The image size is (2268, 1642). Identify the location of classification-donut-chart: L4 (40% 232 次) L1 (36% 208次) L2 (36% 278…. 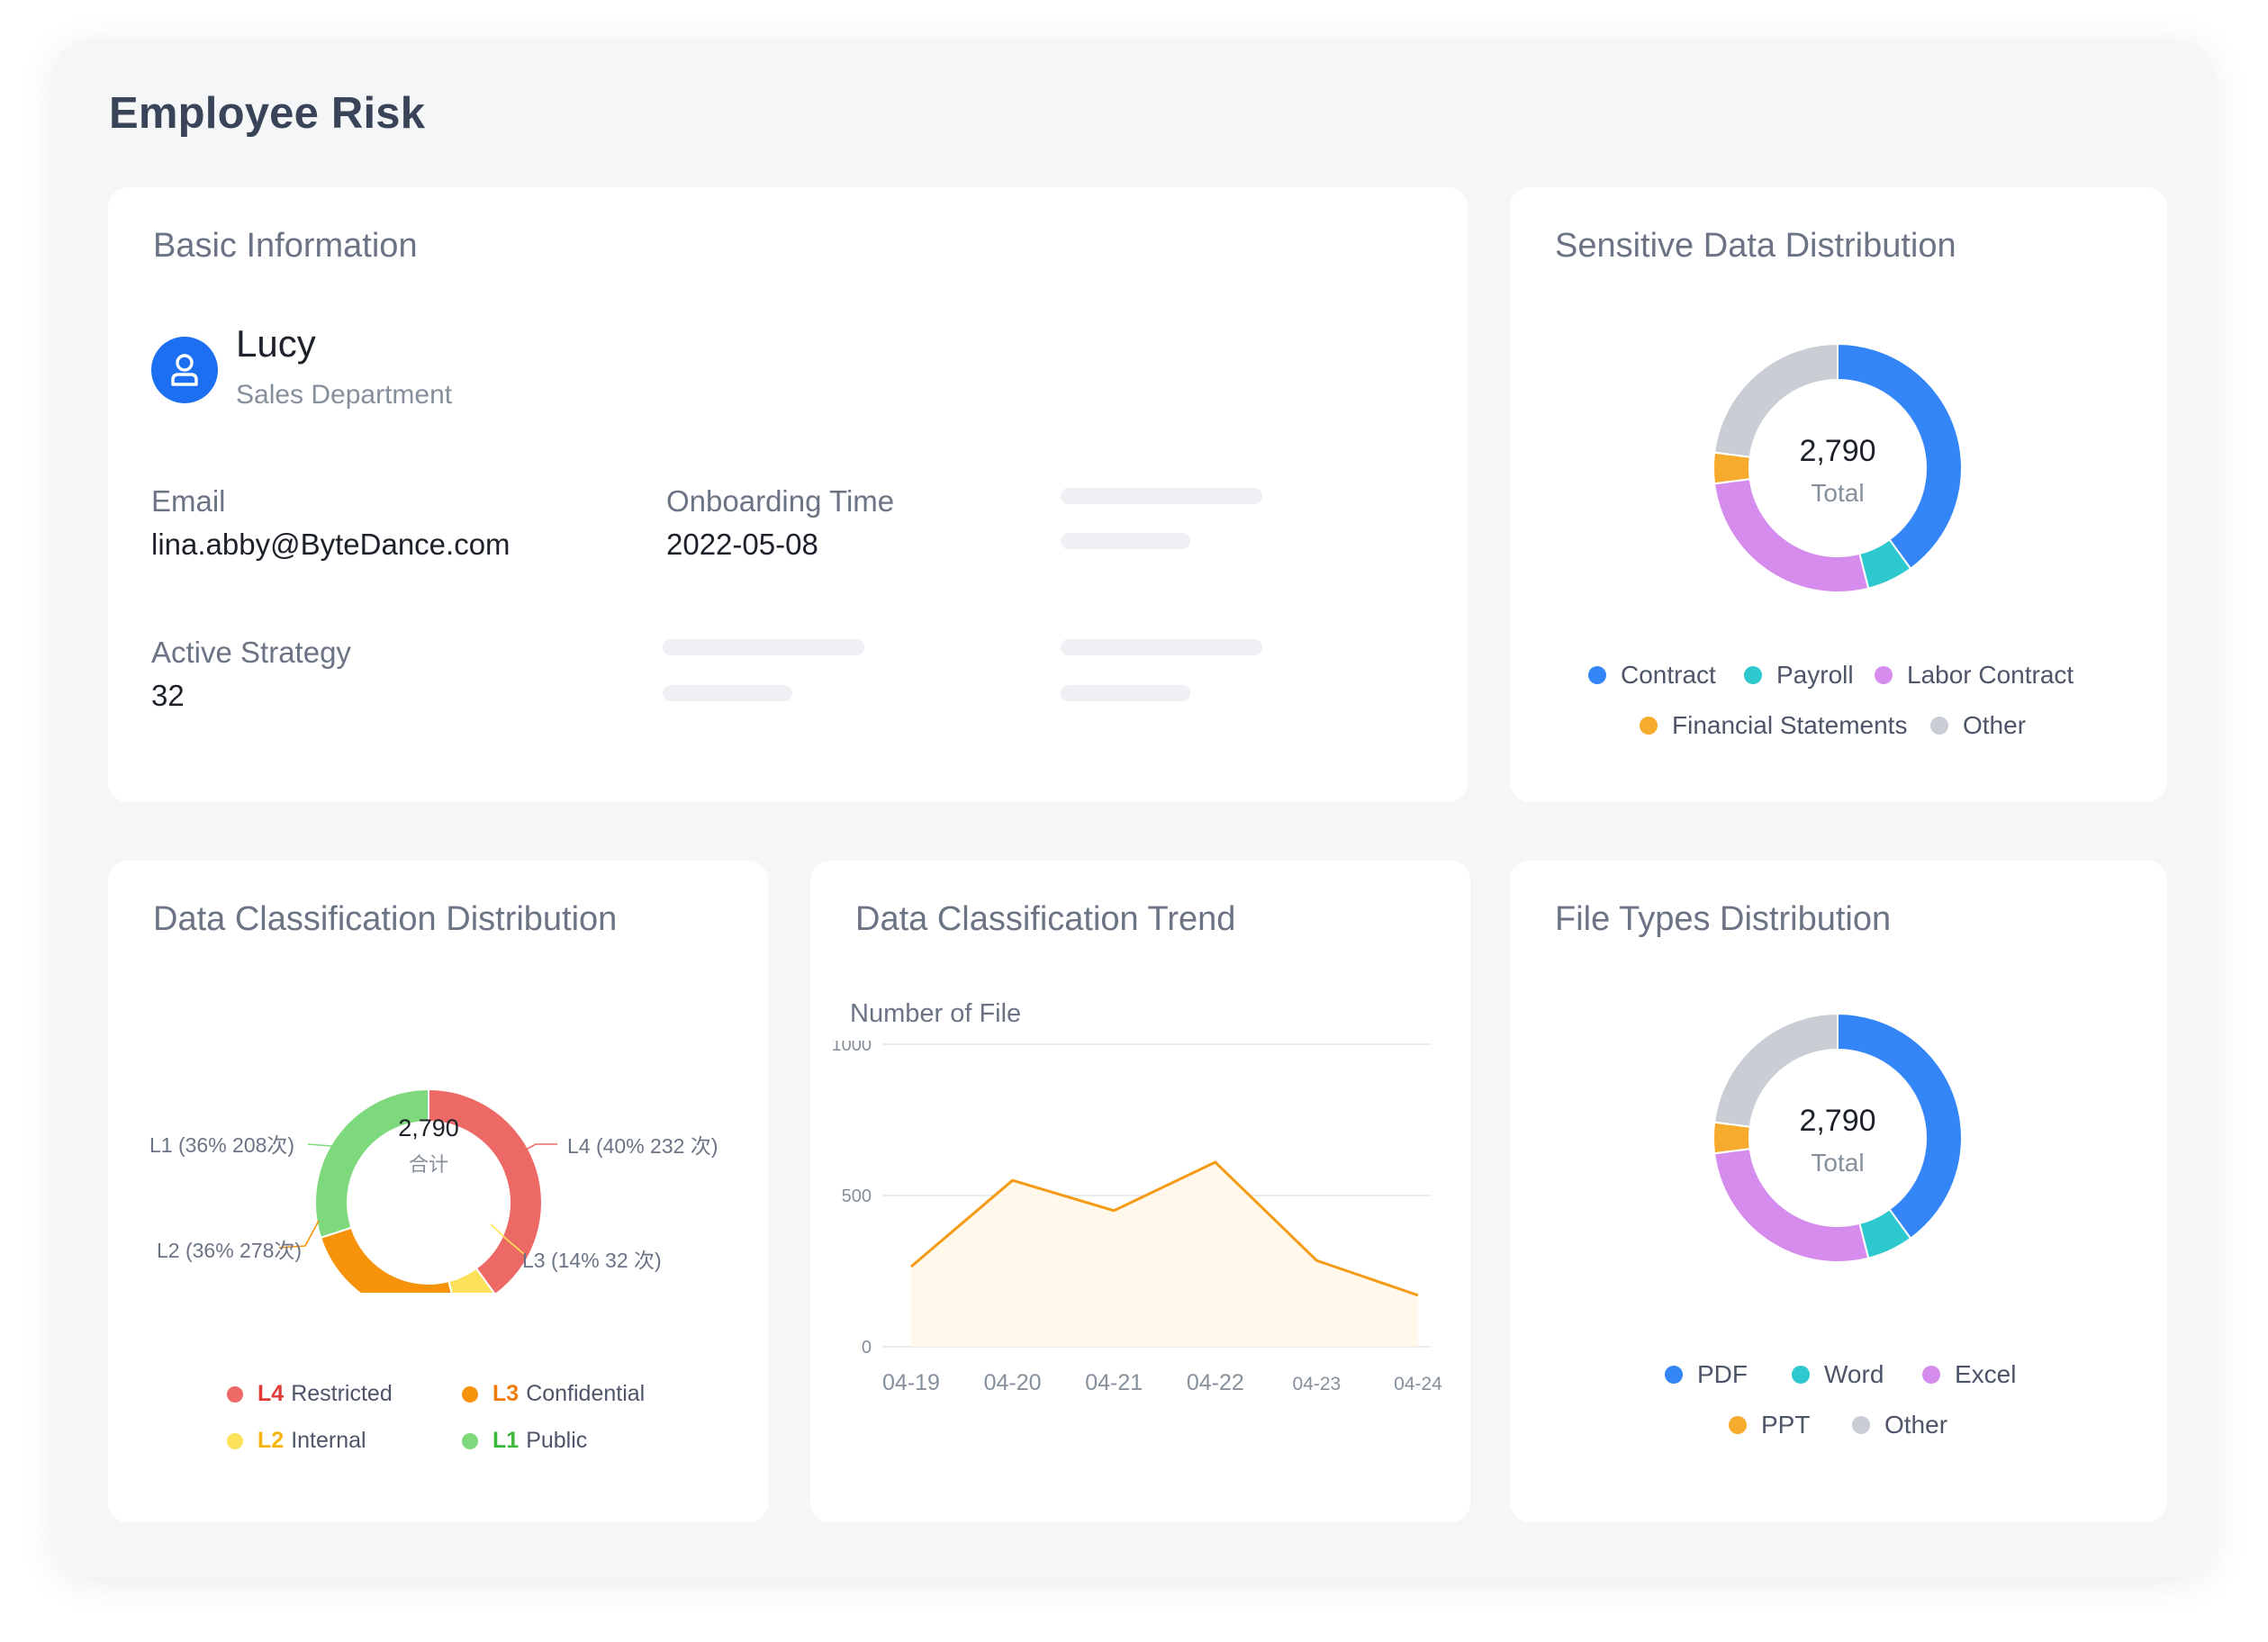
(433, 1190).